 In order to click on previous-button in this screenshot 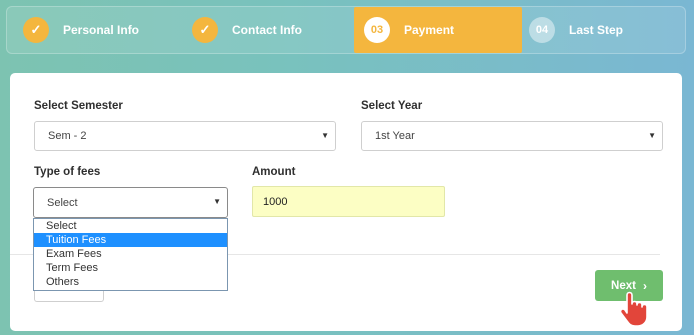, I will do `click(69, 296)`.